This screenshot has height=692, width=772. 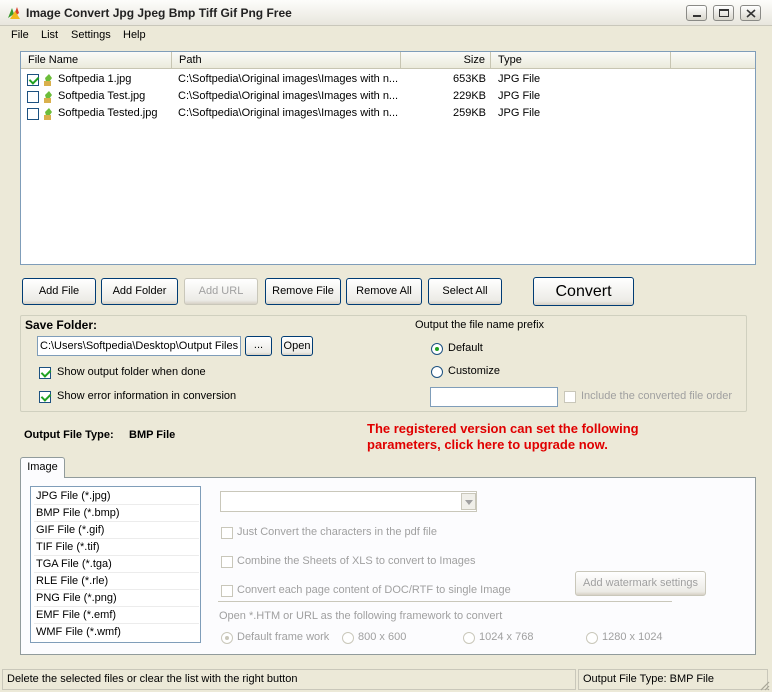 What do you see at coordinates (116, 598) in the screenshot?
I see `list-item: PNG File (*.png)` at bounding box center [116, 598].